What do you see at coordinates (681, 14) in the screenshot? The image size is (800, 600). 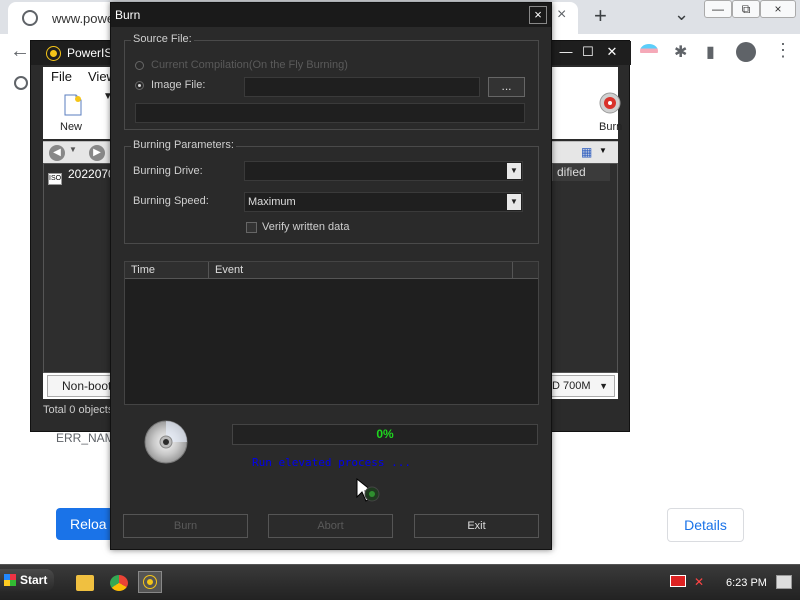 I see `tab-list-icon: ⌄` at bounding box center [681, 14].